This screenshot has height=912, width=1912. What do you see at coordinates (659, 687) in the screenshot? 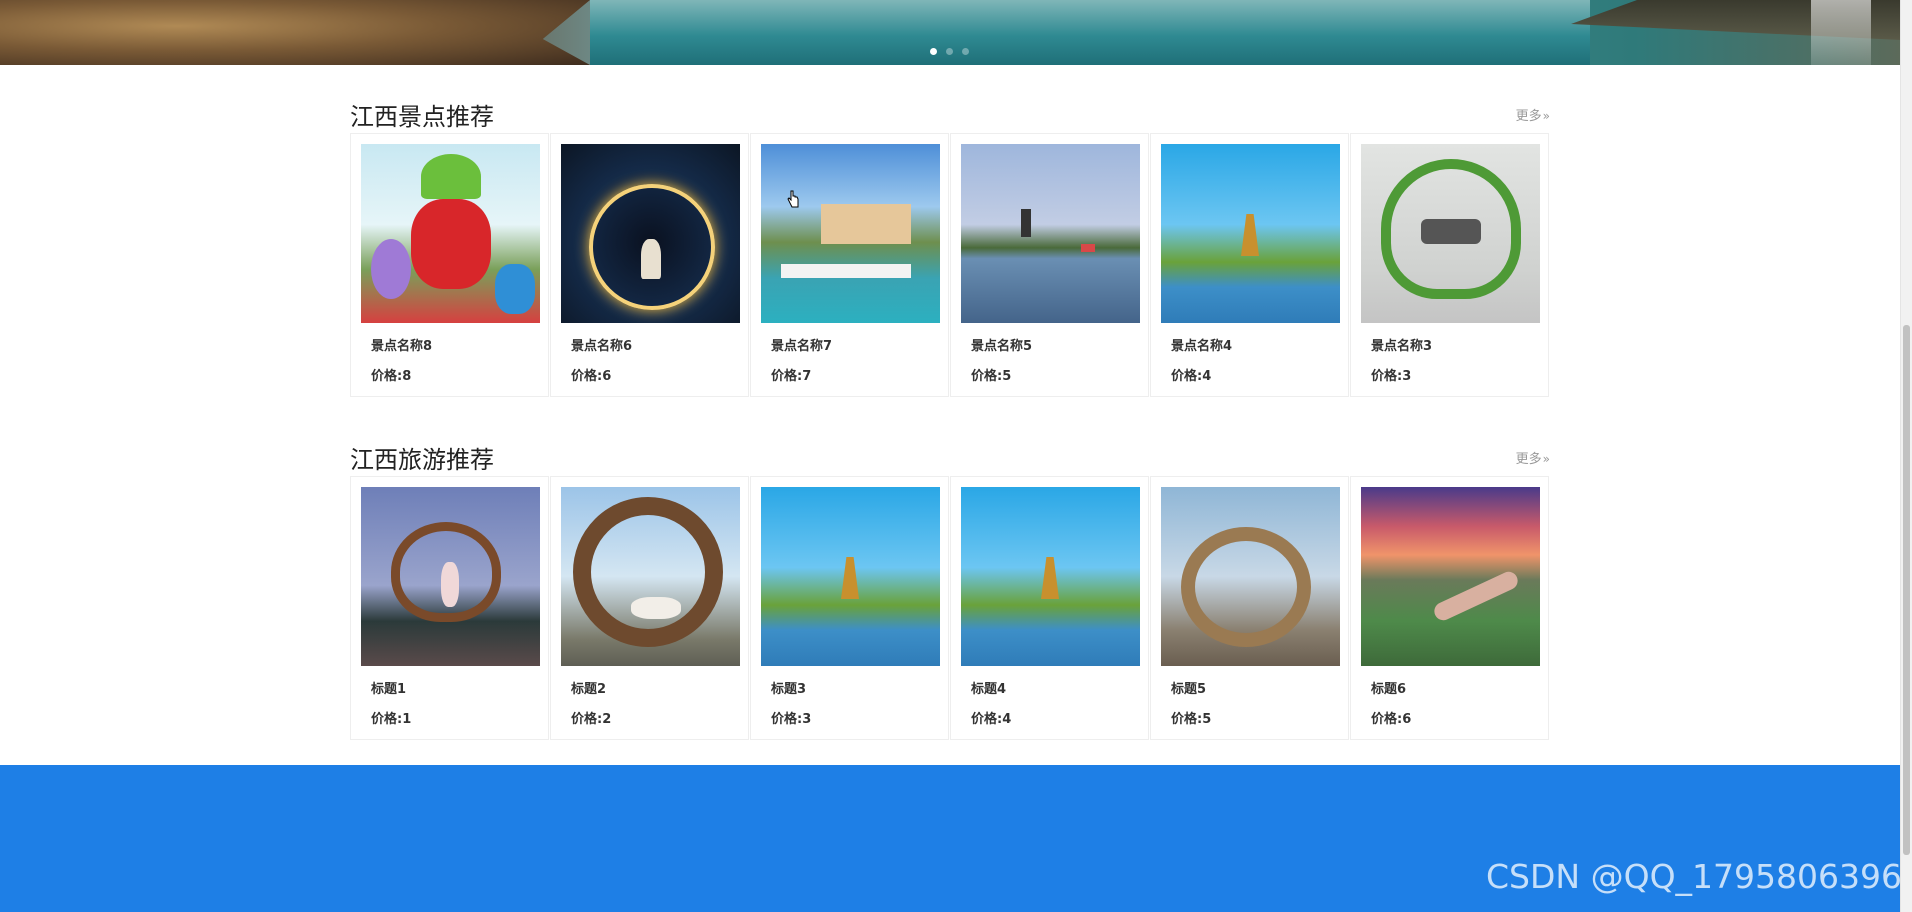
I see `card-title: 标题2` at bounding box center [659, 687].